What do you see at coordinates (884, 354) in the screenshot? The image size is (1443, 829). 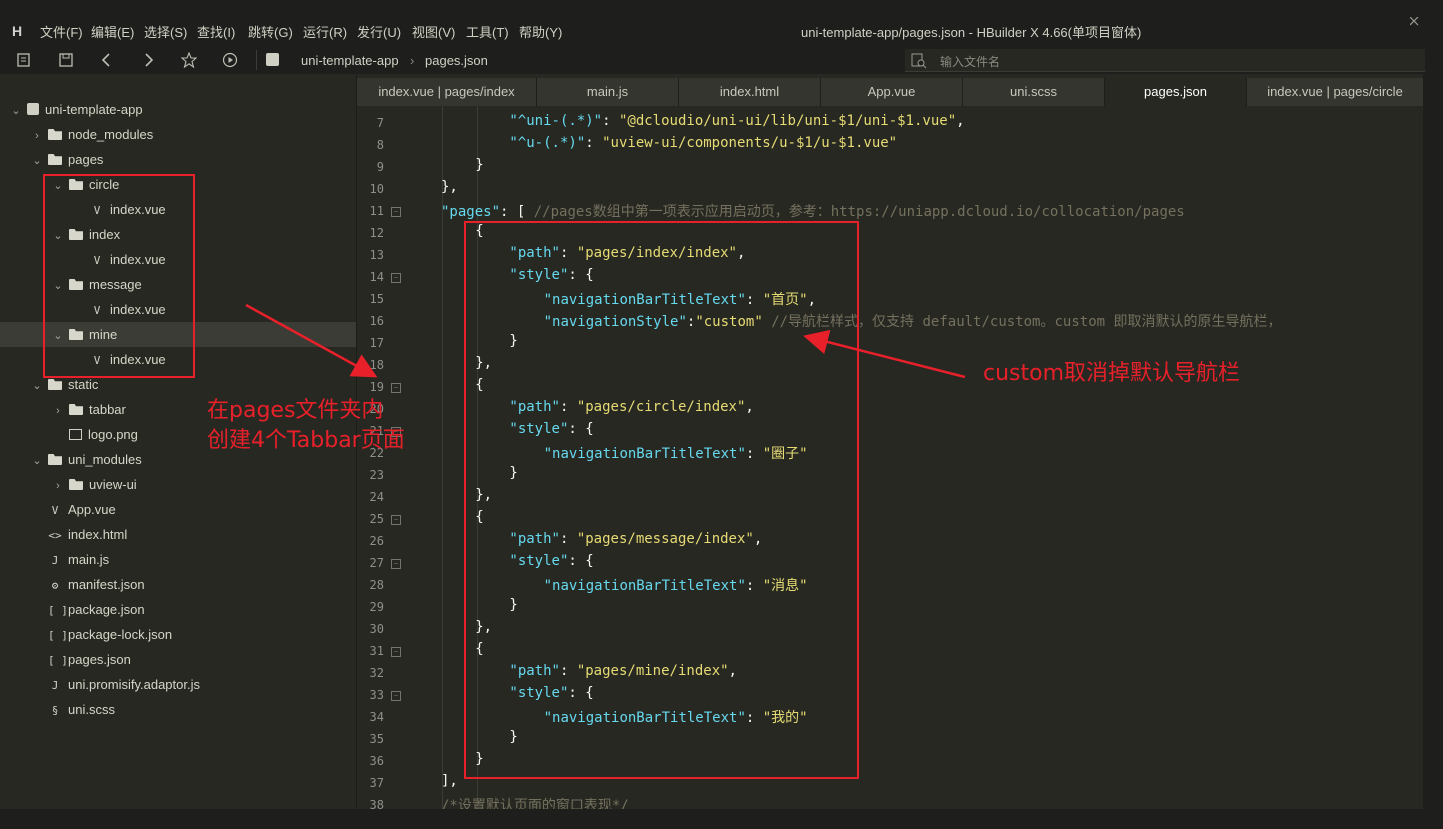 I see `arrow-right` at bounding box center [884, 354].